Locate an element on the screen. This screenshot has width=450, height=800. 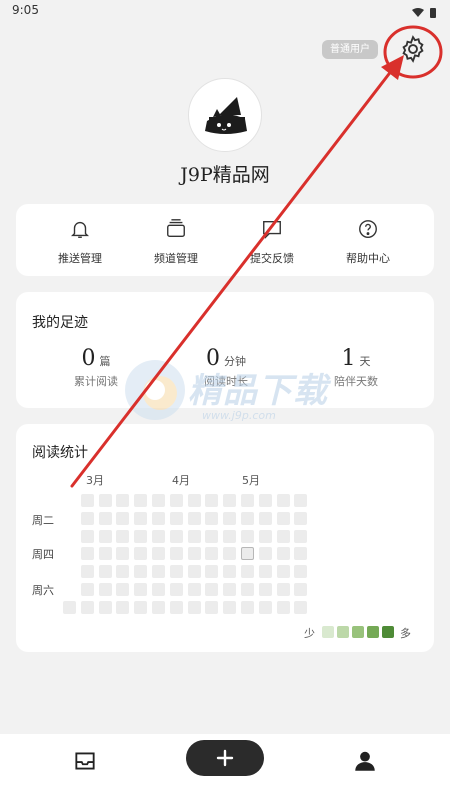
stat-label: 陪伴天数 is located at coordinates (356, 381).